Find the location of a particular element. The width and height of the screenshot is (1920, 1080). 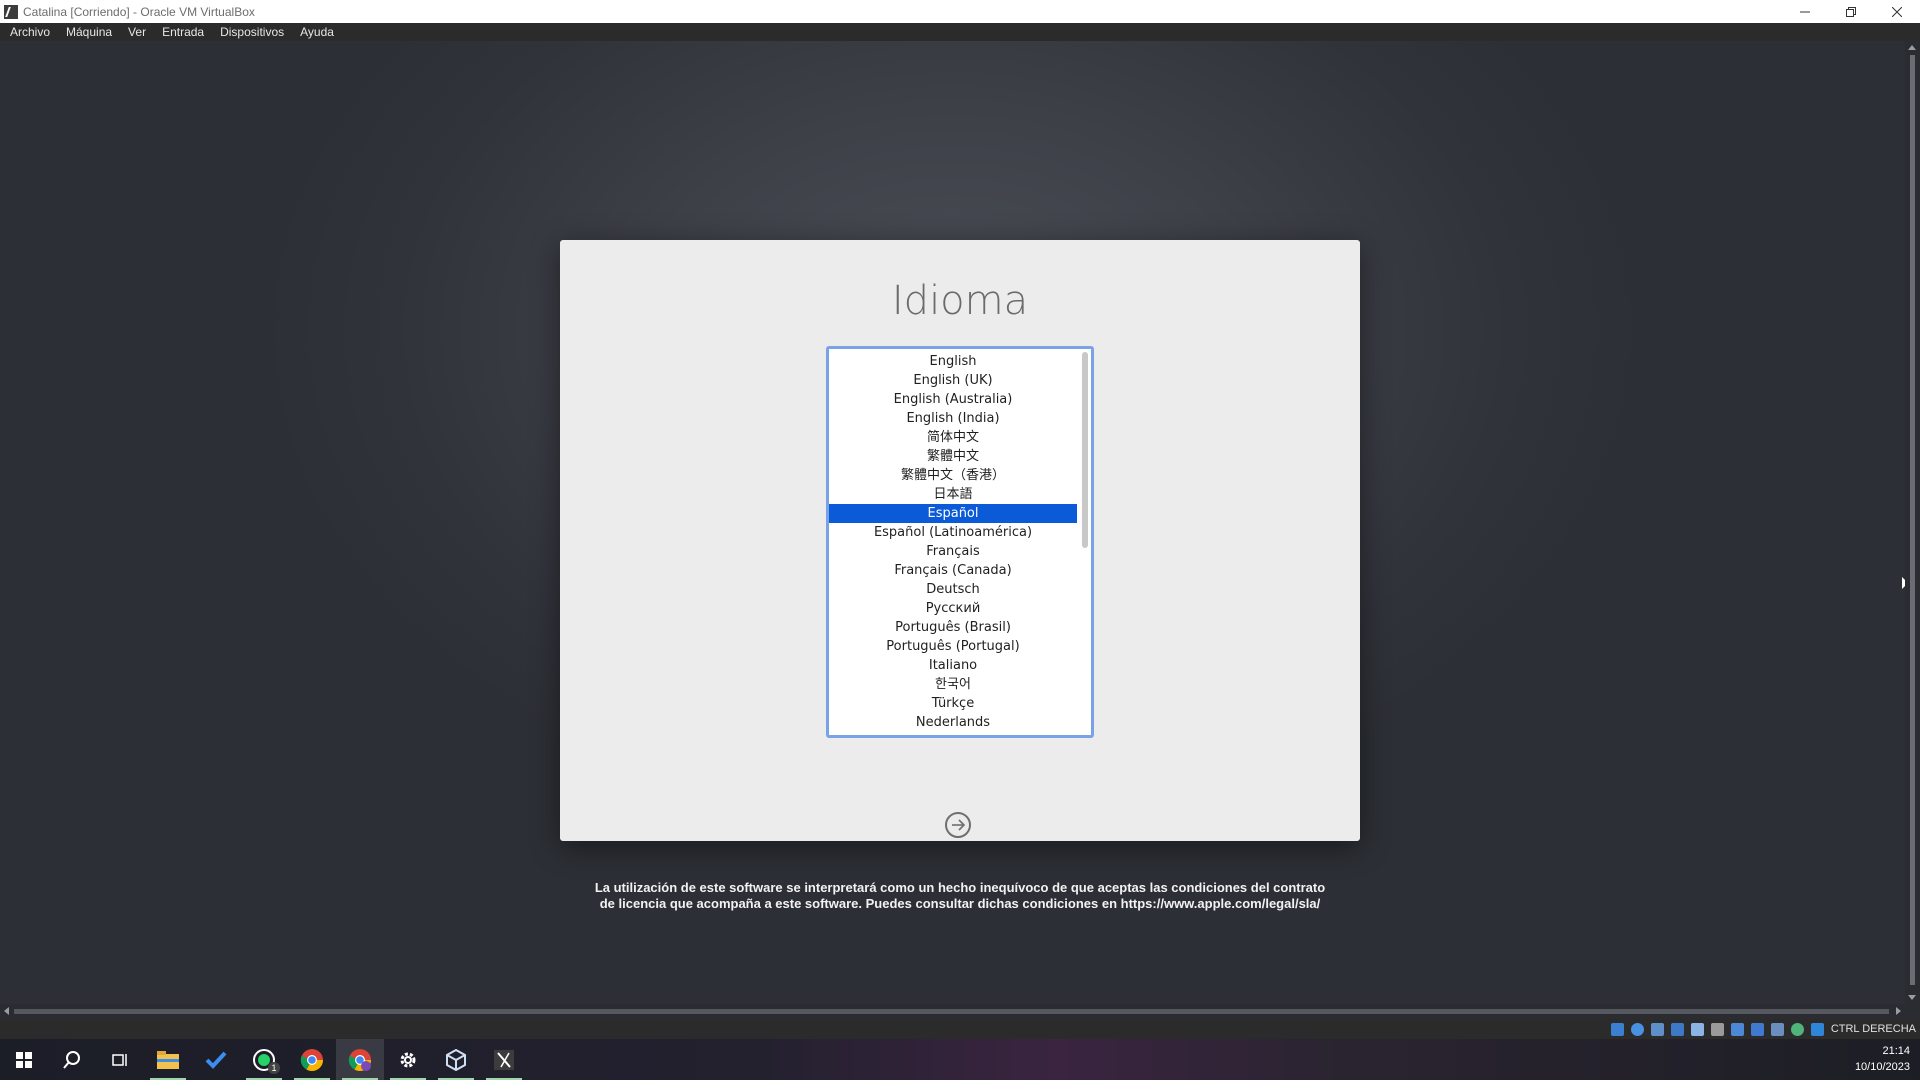

language-option: English (UK) is located at coordinates (953, 380).